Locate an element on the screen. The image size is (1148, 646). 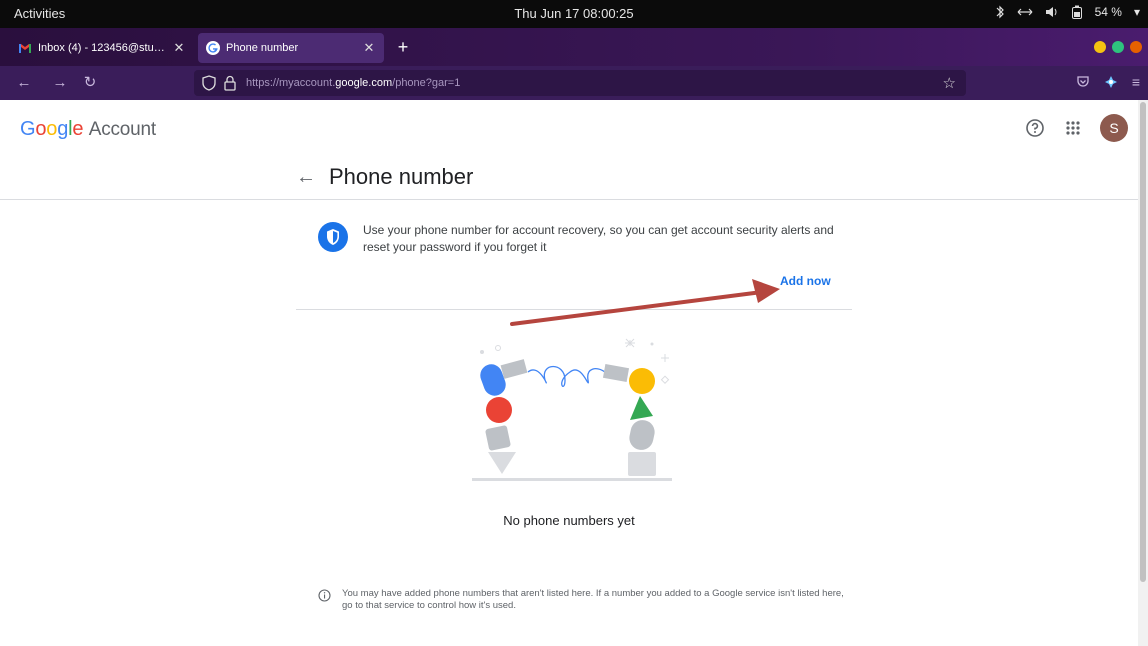
google-account-header: Google Account S is located at coordinates (569, 128).